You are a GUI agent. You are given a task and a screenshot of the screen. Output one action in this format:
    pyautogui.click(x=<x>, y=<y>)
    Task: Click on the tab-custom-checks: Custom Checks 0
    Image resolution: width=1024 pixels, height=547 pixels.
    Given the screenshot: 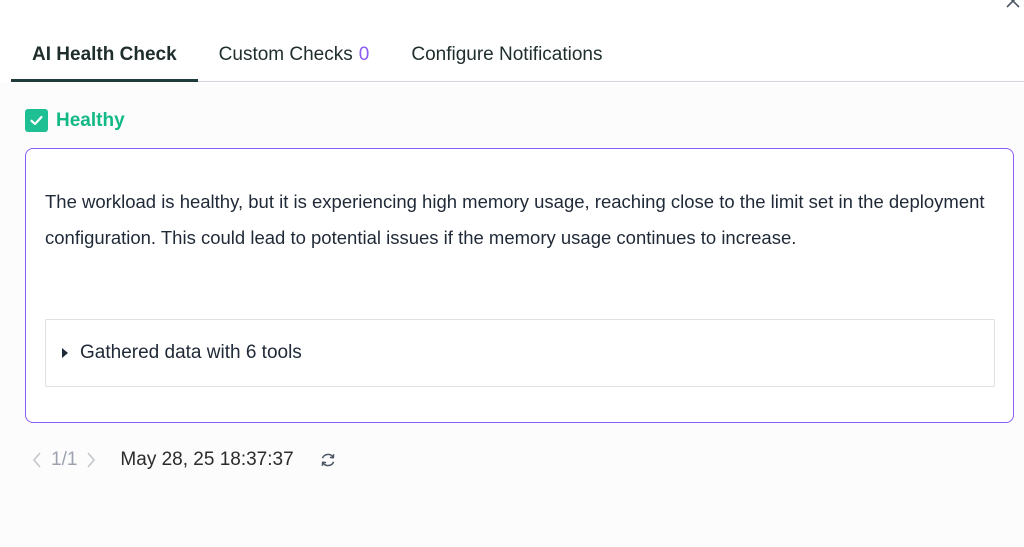 What is the action you would take?
    pyautogui.click(x=294, y=55)
    